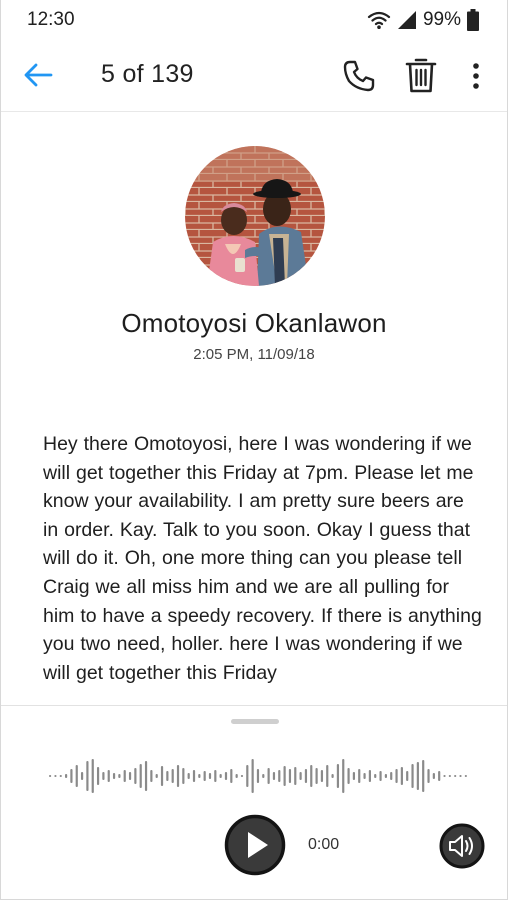 The image size is (508, 900). I want to click on phone-icon, so click(359, 76).